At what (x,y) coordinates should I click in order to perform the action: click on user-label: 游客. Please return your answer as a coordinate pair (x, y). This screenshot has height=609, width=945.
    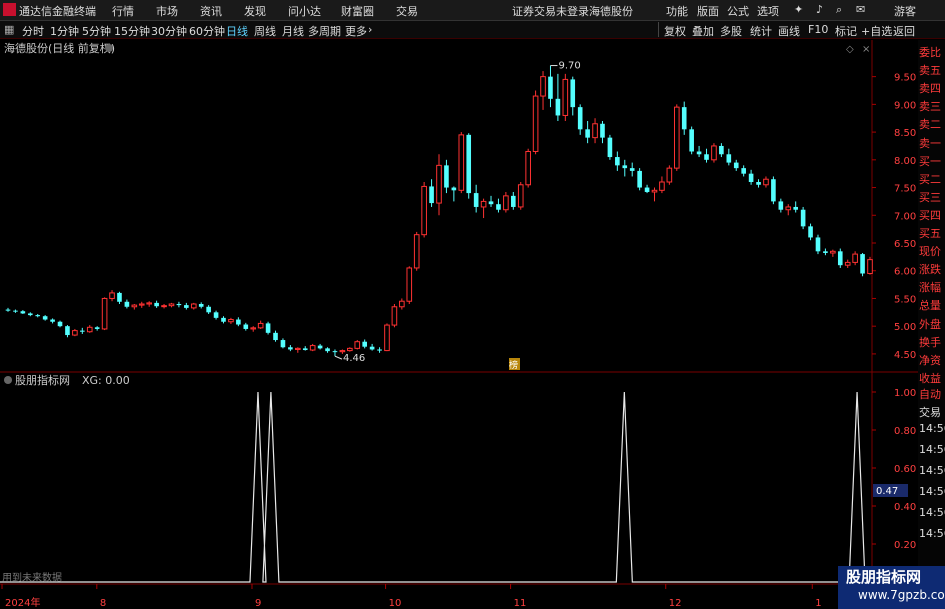
    Looking at the image, I should click on (905, 11).